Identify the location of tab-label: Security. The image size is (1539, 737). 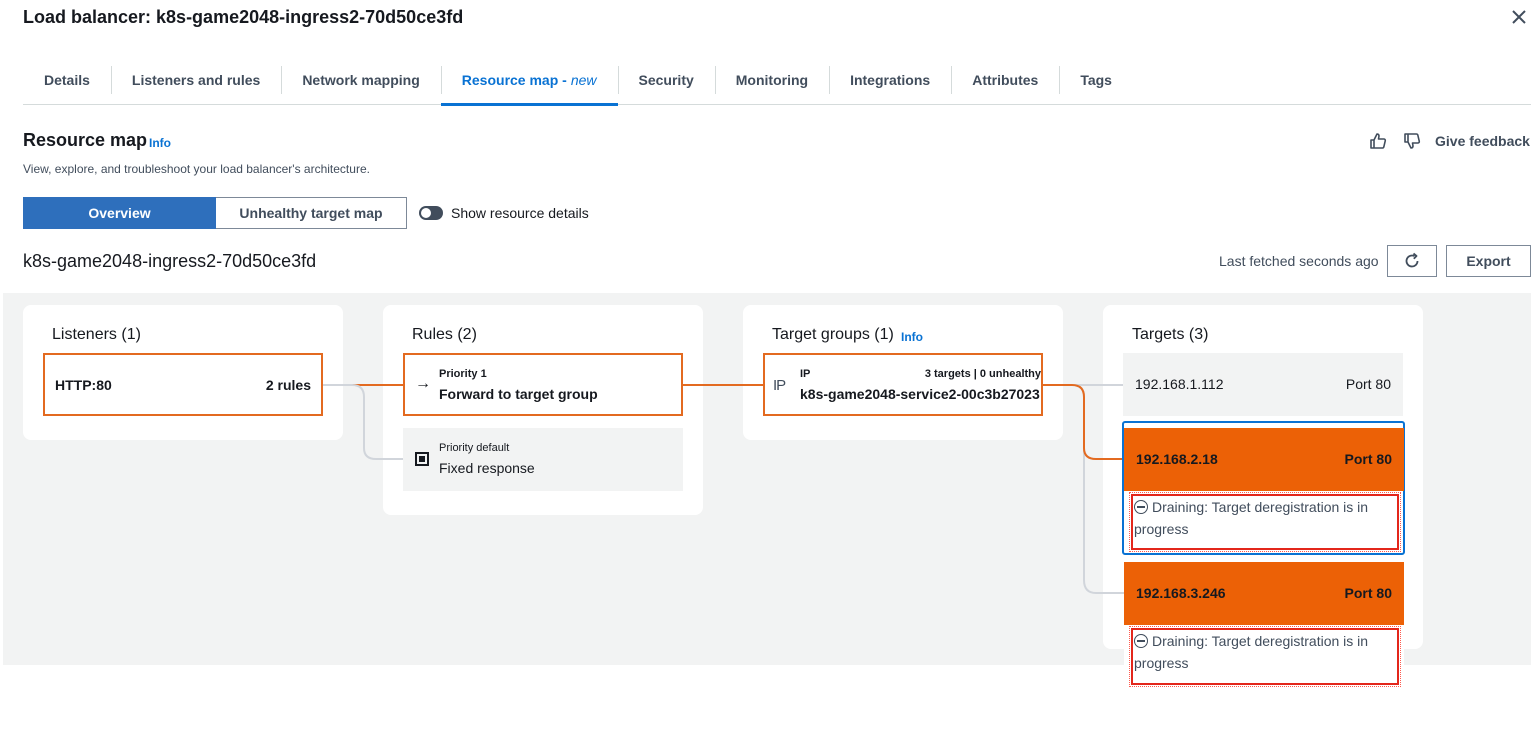
(666, 80).